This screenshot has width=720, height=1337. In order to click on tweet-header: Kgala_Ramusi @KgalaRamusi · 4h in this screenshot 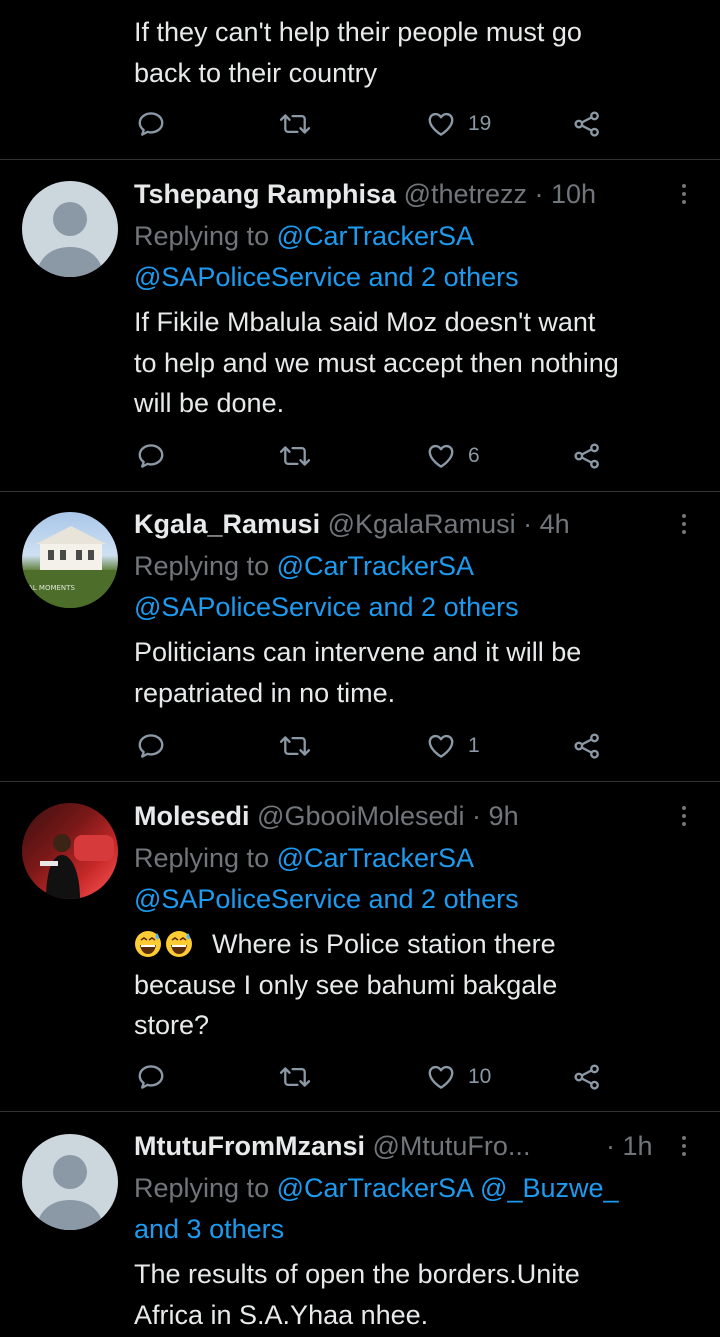, I will do `click(397, 524)`.